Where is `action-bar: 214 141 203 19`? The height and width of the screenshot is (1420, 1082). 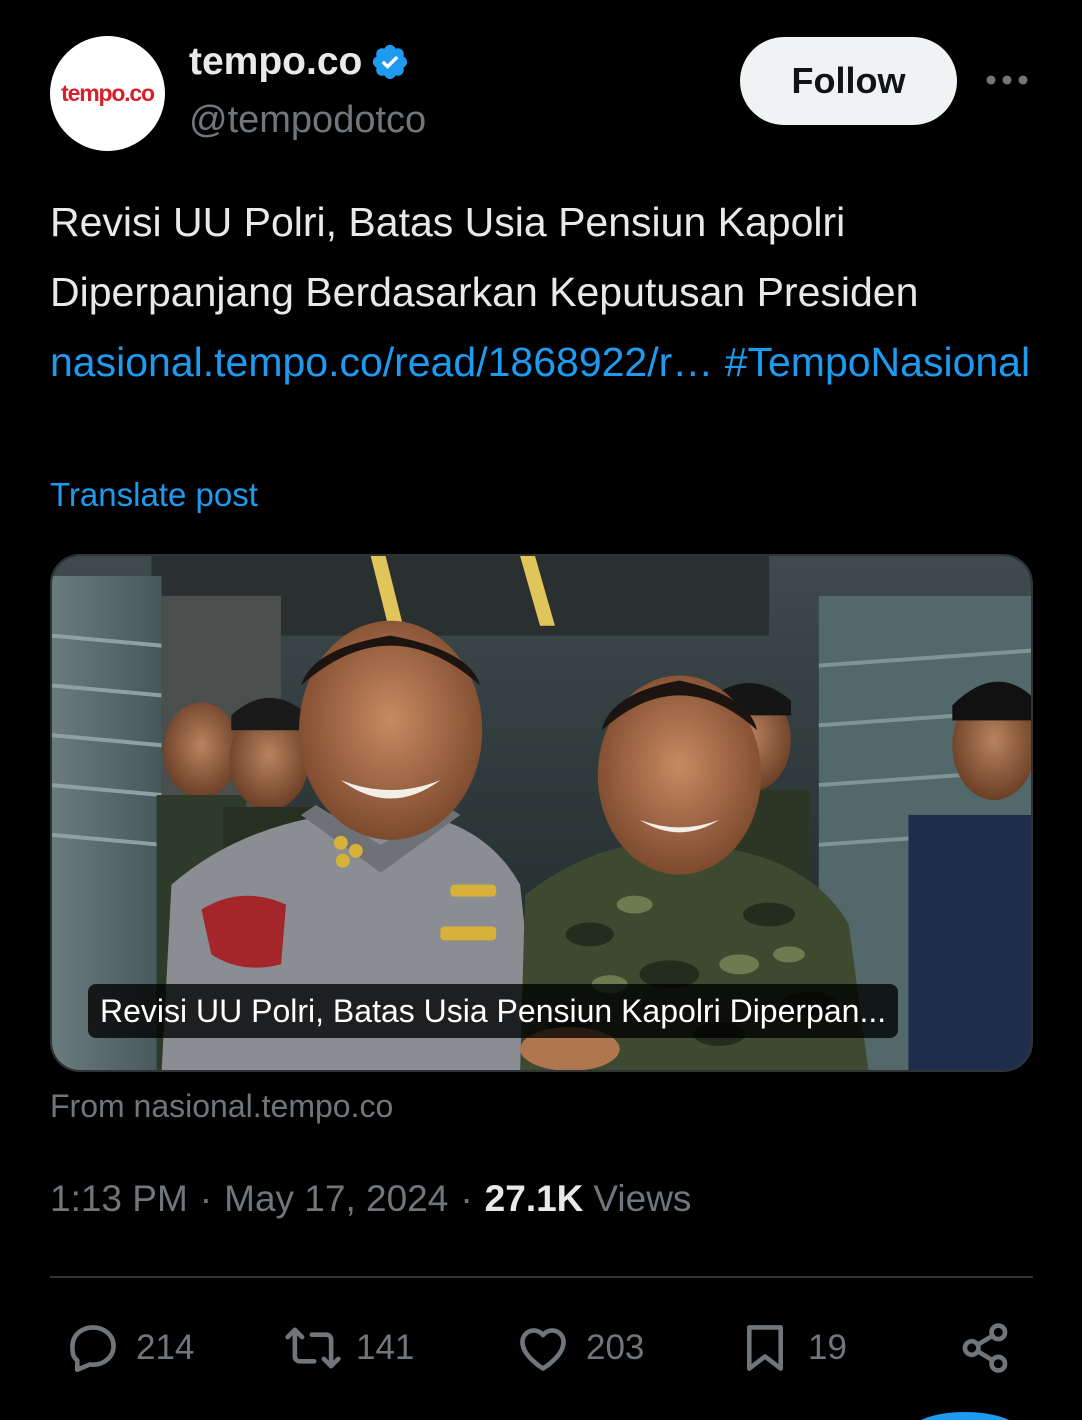 action-bar: 214 141 203 19 is located at coordinates (544, 1348).